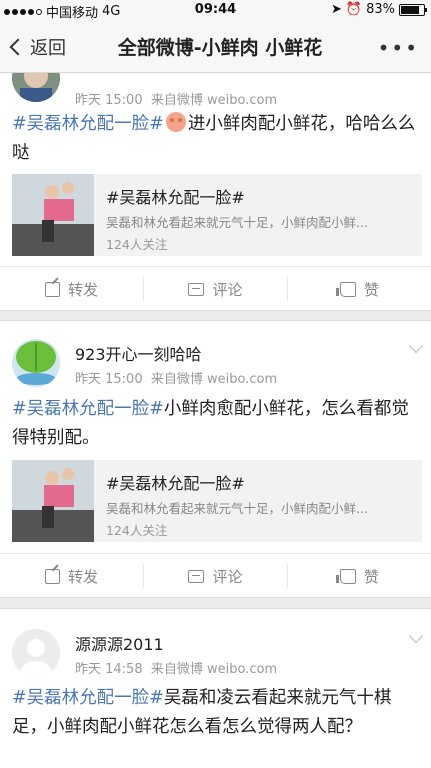  I want to click on user-name: 源源源2011, so click(119, 643).